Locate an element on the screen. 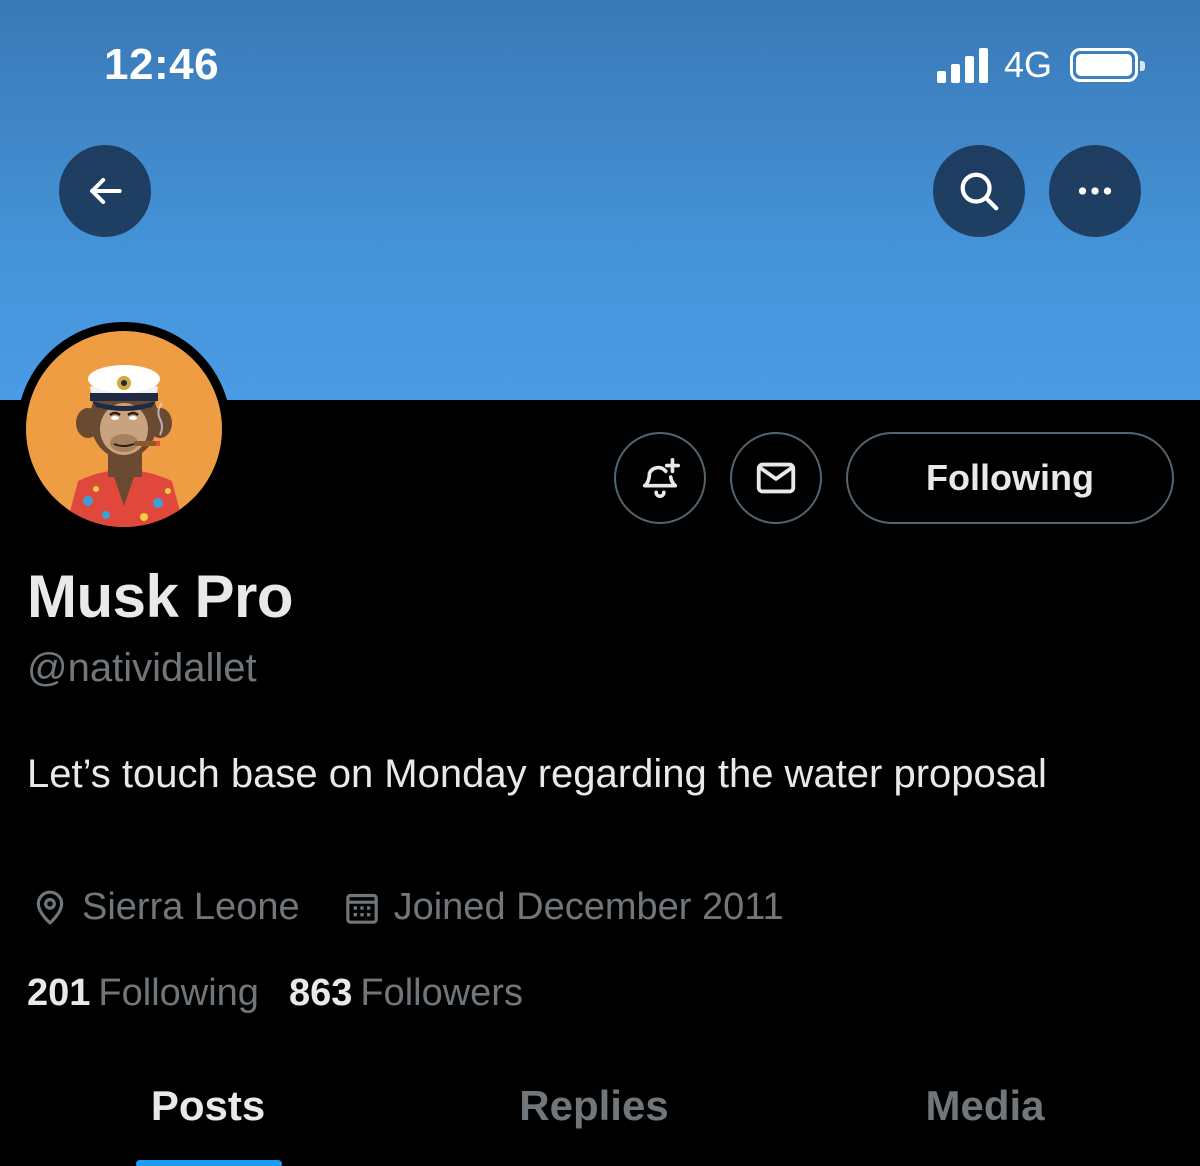 This screenshot has width=1200, height=1166. followers-count: 863 is located at coordinates (320, 993).